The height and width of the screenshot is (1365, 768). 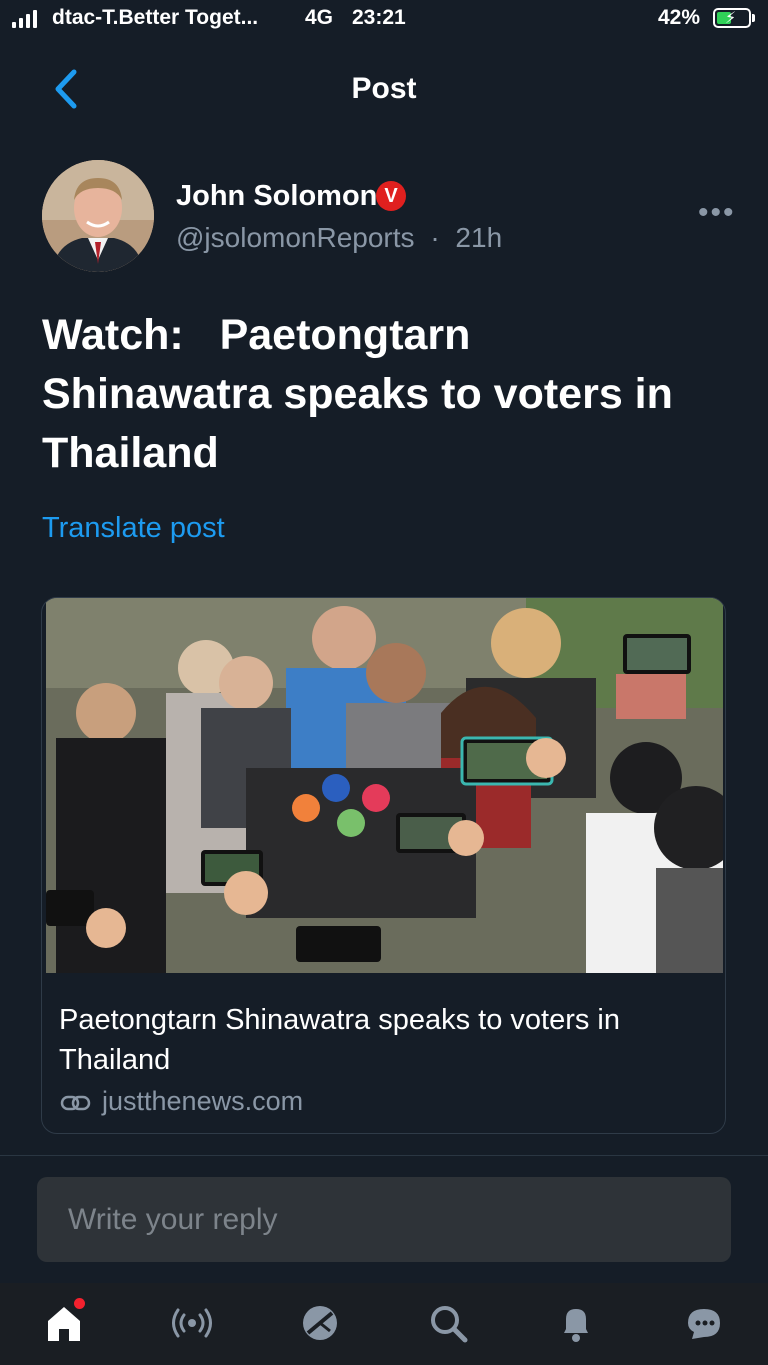 What do you see at coordinates (320, 1323) in the screenshot?
I see `grok-icon` at bounding box center [320, 1323].